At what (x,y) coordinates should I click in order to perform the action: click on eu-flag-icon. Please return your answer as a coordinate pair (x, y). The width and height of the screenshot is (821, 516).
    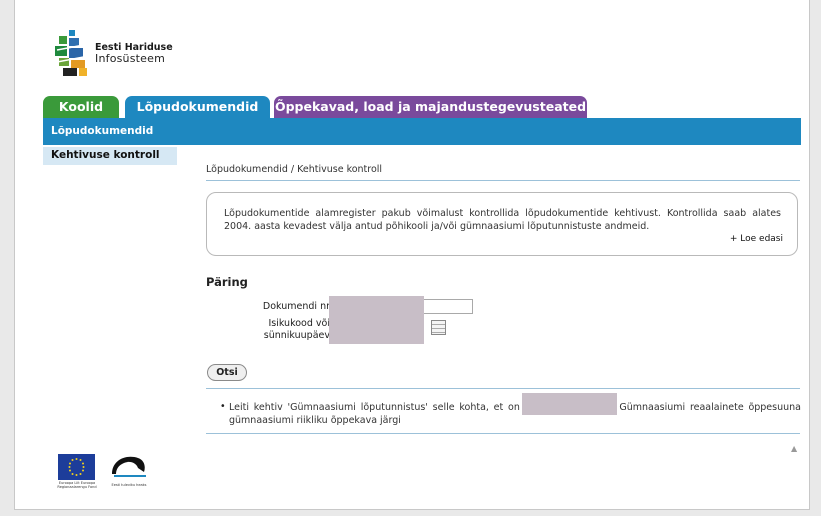
    Looking at the image, I should click on (76, 467).